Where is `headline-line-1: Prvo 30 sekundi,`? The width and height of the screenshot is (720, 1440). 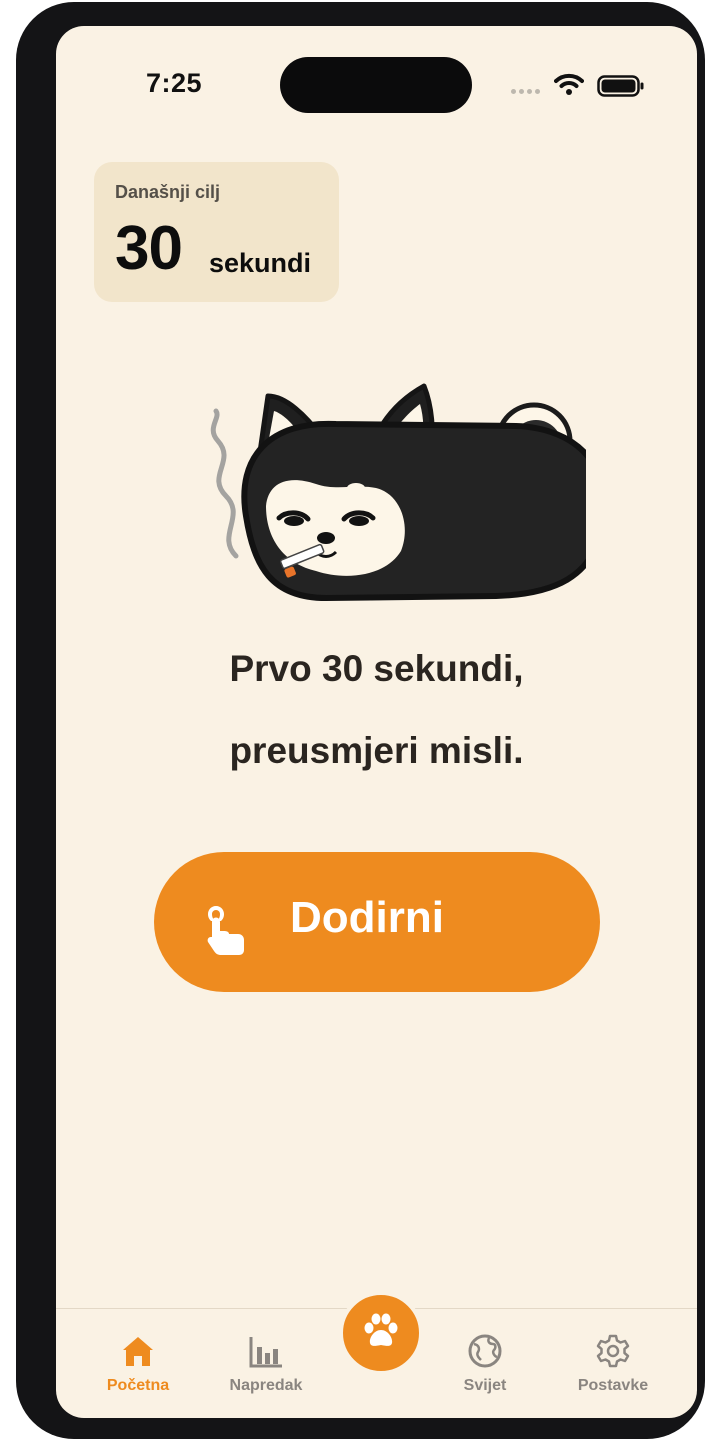
headline-line-1: Prvo 30 sekundi, is located at coordinates (376, 668).